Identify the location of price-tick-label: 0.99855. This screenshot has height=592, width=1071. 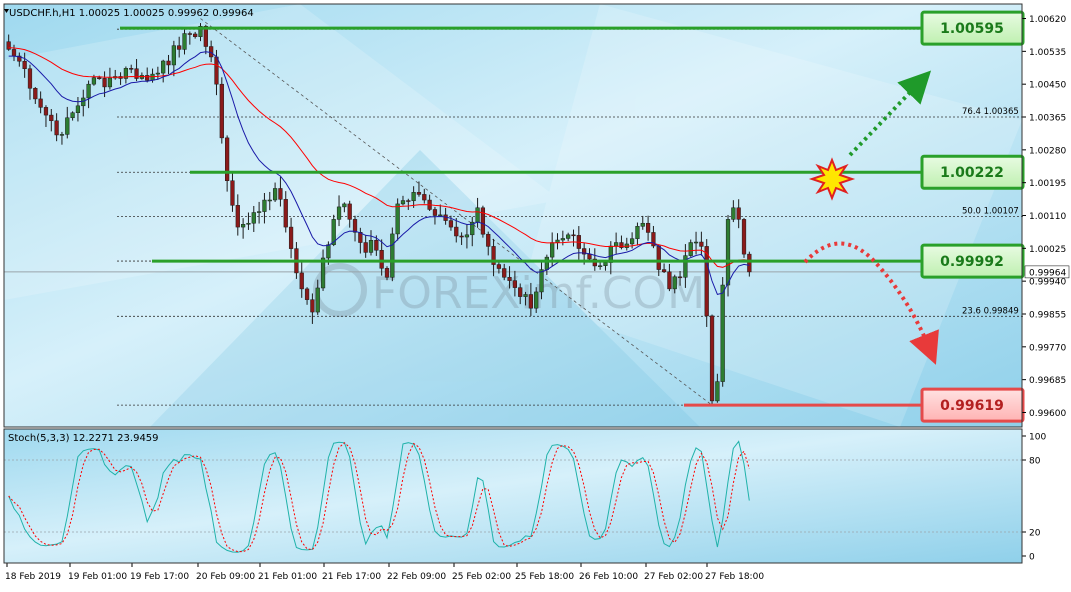
(1047, 315).